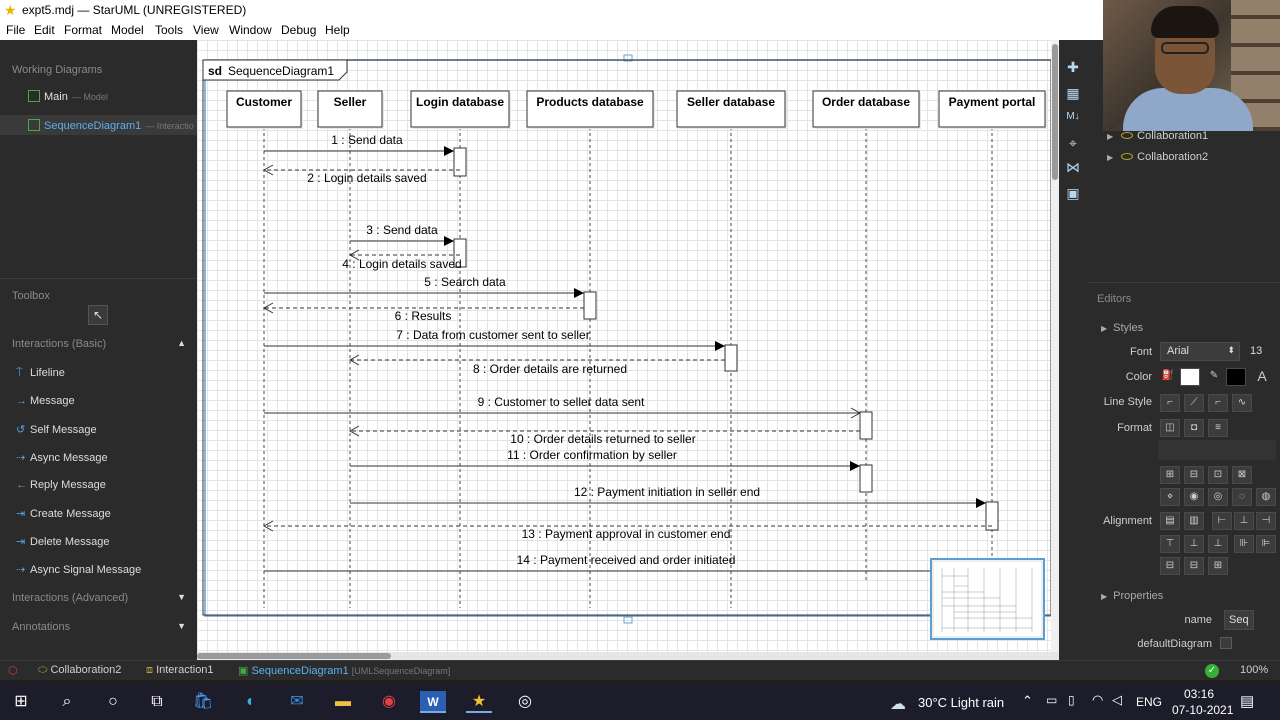  I want to click on menu-tools: Tools, so click(169, 30).